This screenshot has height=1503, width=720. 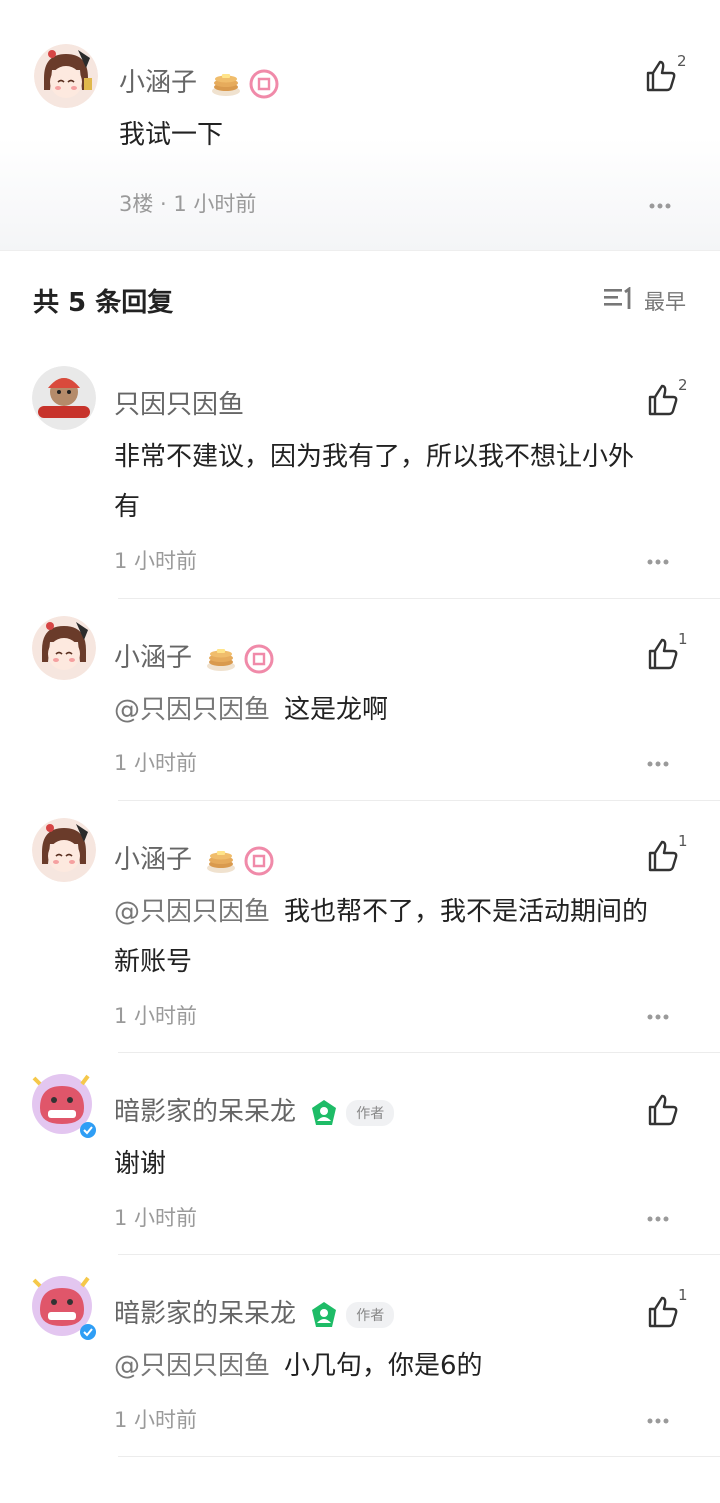 I want to click on reply-text-line: @只因只因鱼 这是龙啊, so click(x=251, y=710).